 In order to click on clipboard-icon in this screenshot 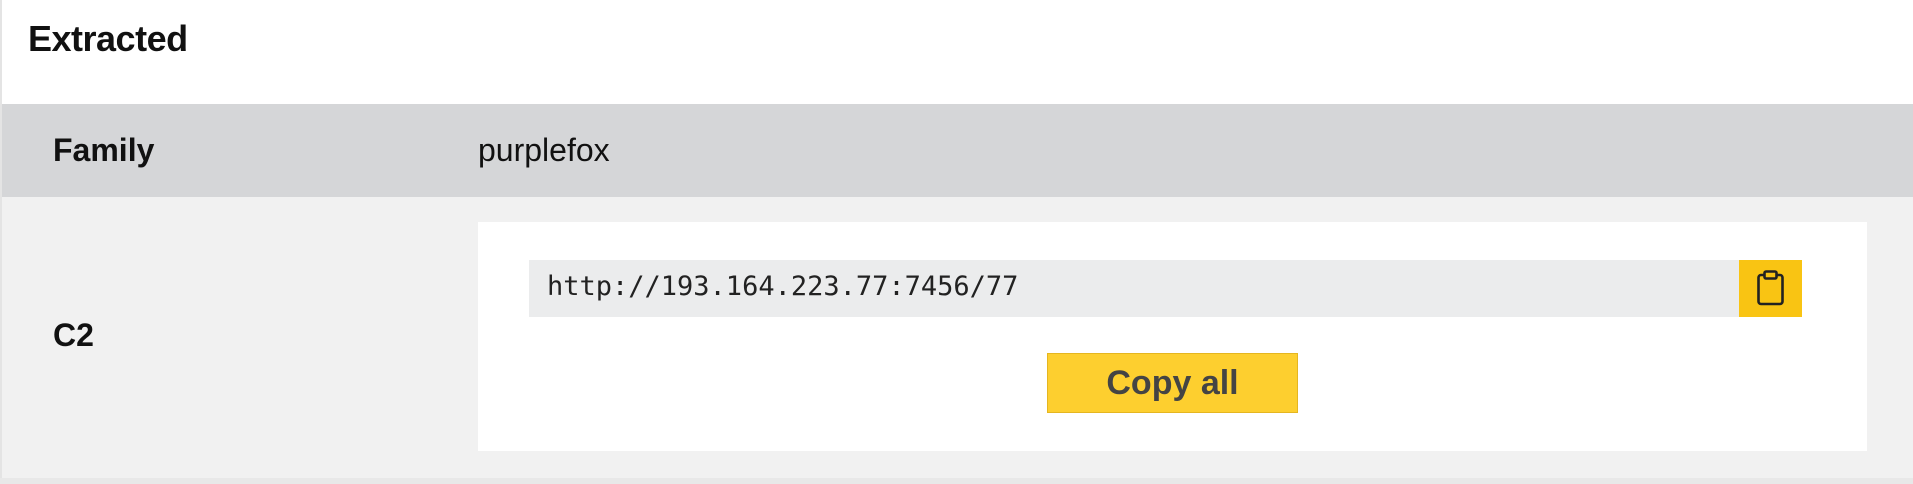, I will do `click(1770, 288)`.